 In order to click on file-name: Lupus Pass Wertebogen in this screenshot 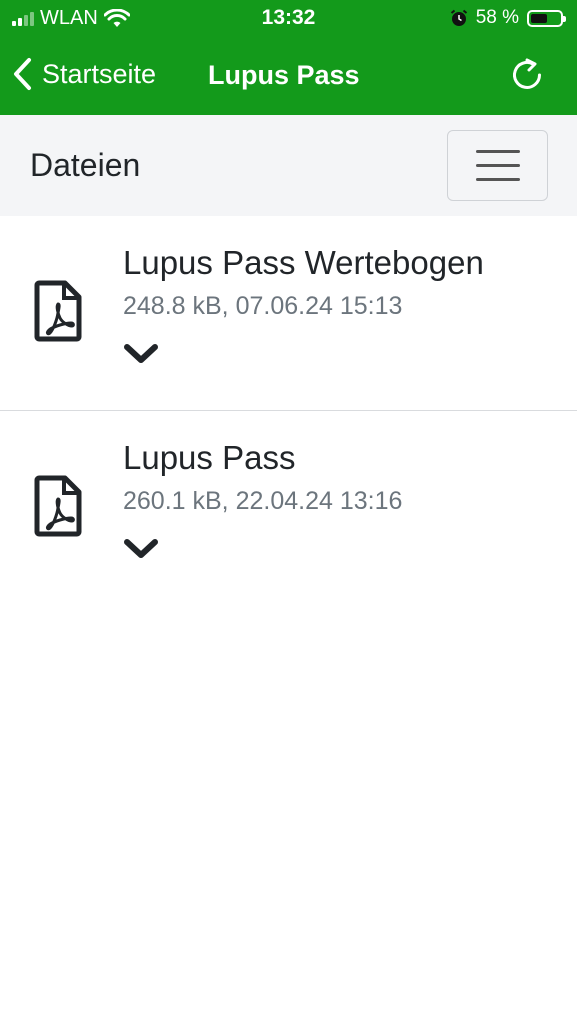, I will do `click(303, 263)`.